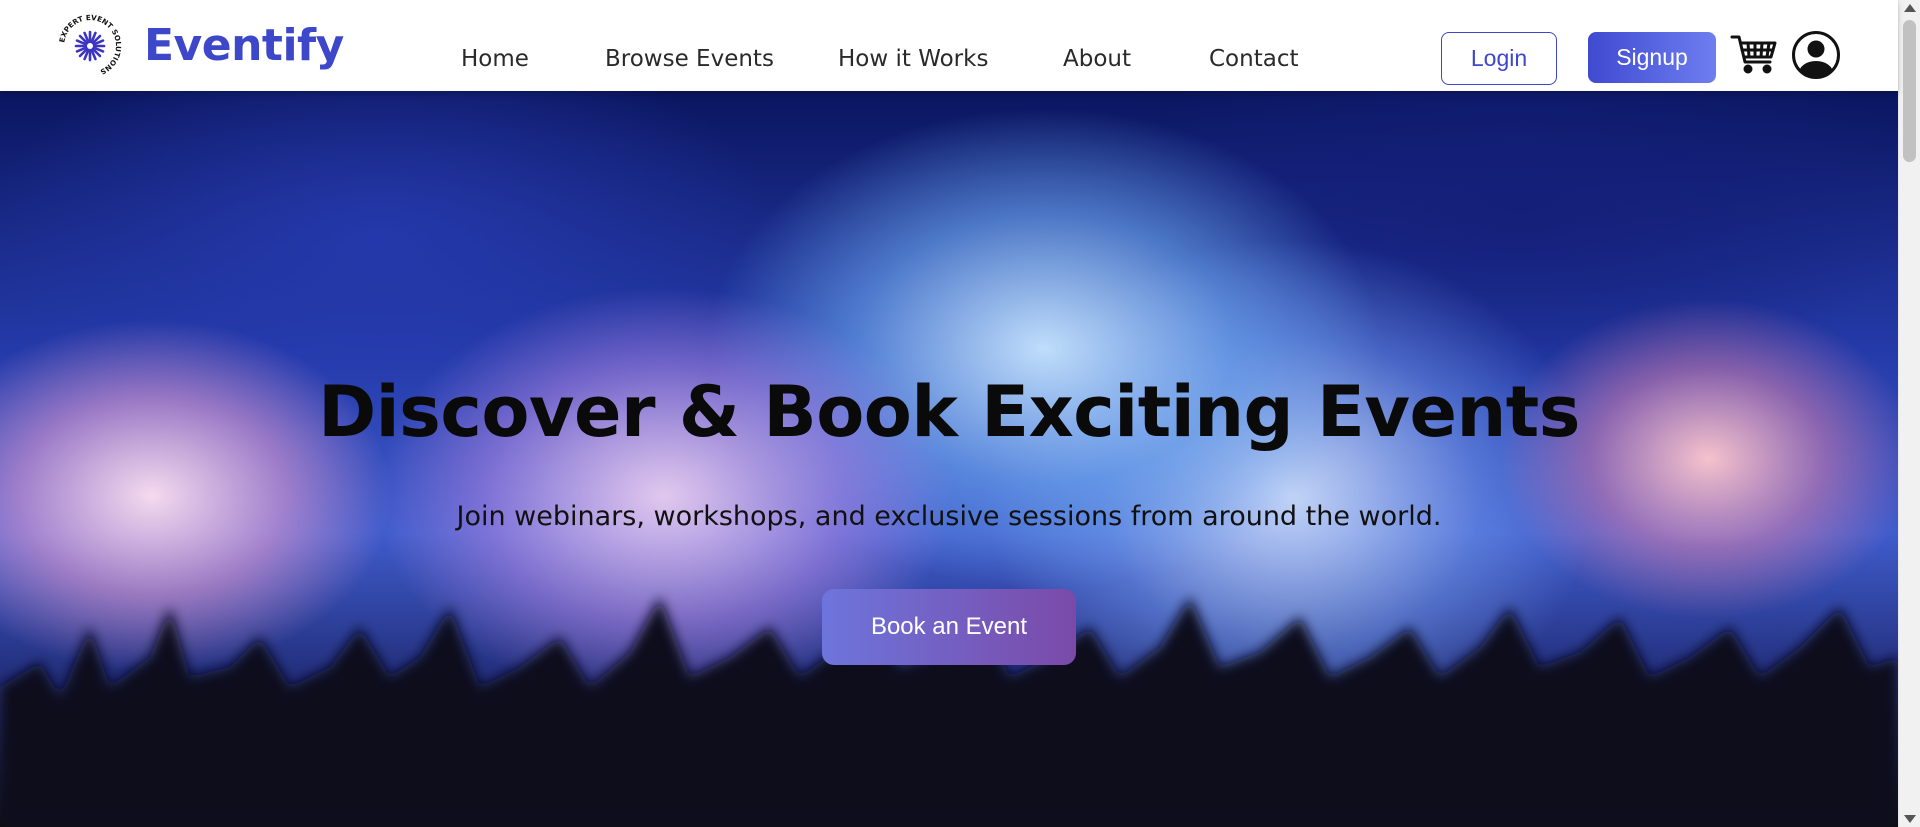 The image size is (1920, 827). Describe the element at coordinates (1910, 8) in the screenshot. I see `scroll-up-arrow-icon` at that location.